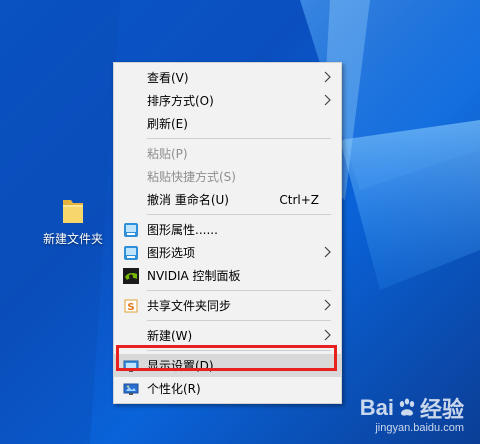  Describe the element at coordinates (376, 407) in the screenshot. I see `watermark-brand: Bai` at that location.